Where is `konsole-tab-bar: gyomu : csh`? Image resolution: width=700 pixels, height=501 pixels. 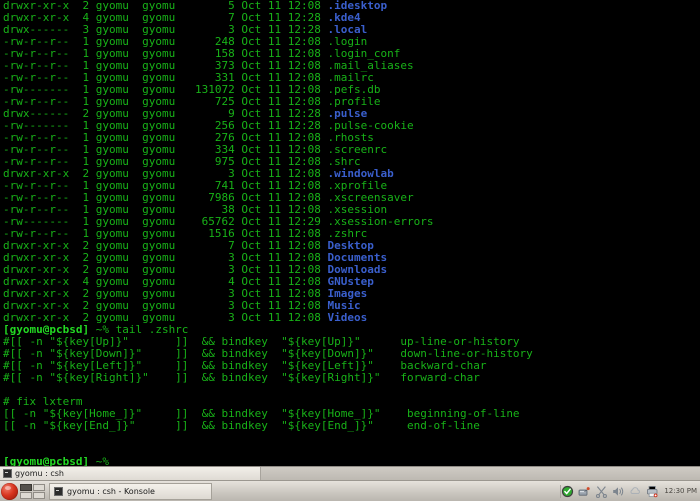 konsole-tab-bar: gyomu : csh is located at coordinates (350, 473).